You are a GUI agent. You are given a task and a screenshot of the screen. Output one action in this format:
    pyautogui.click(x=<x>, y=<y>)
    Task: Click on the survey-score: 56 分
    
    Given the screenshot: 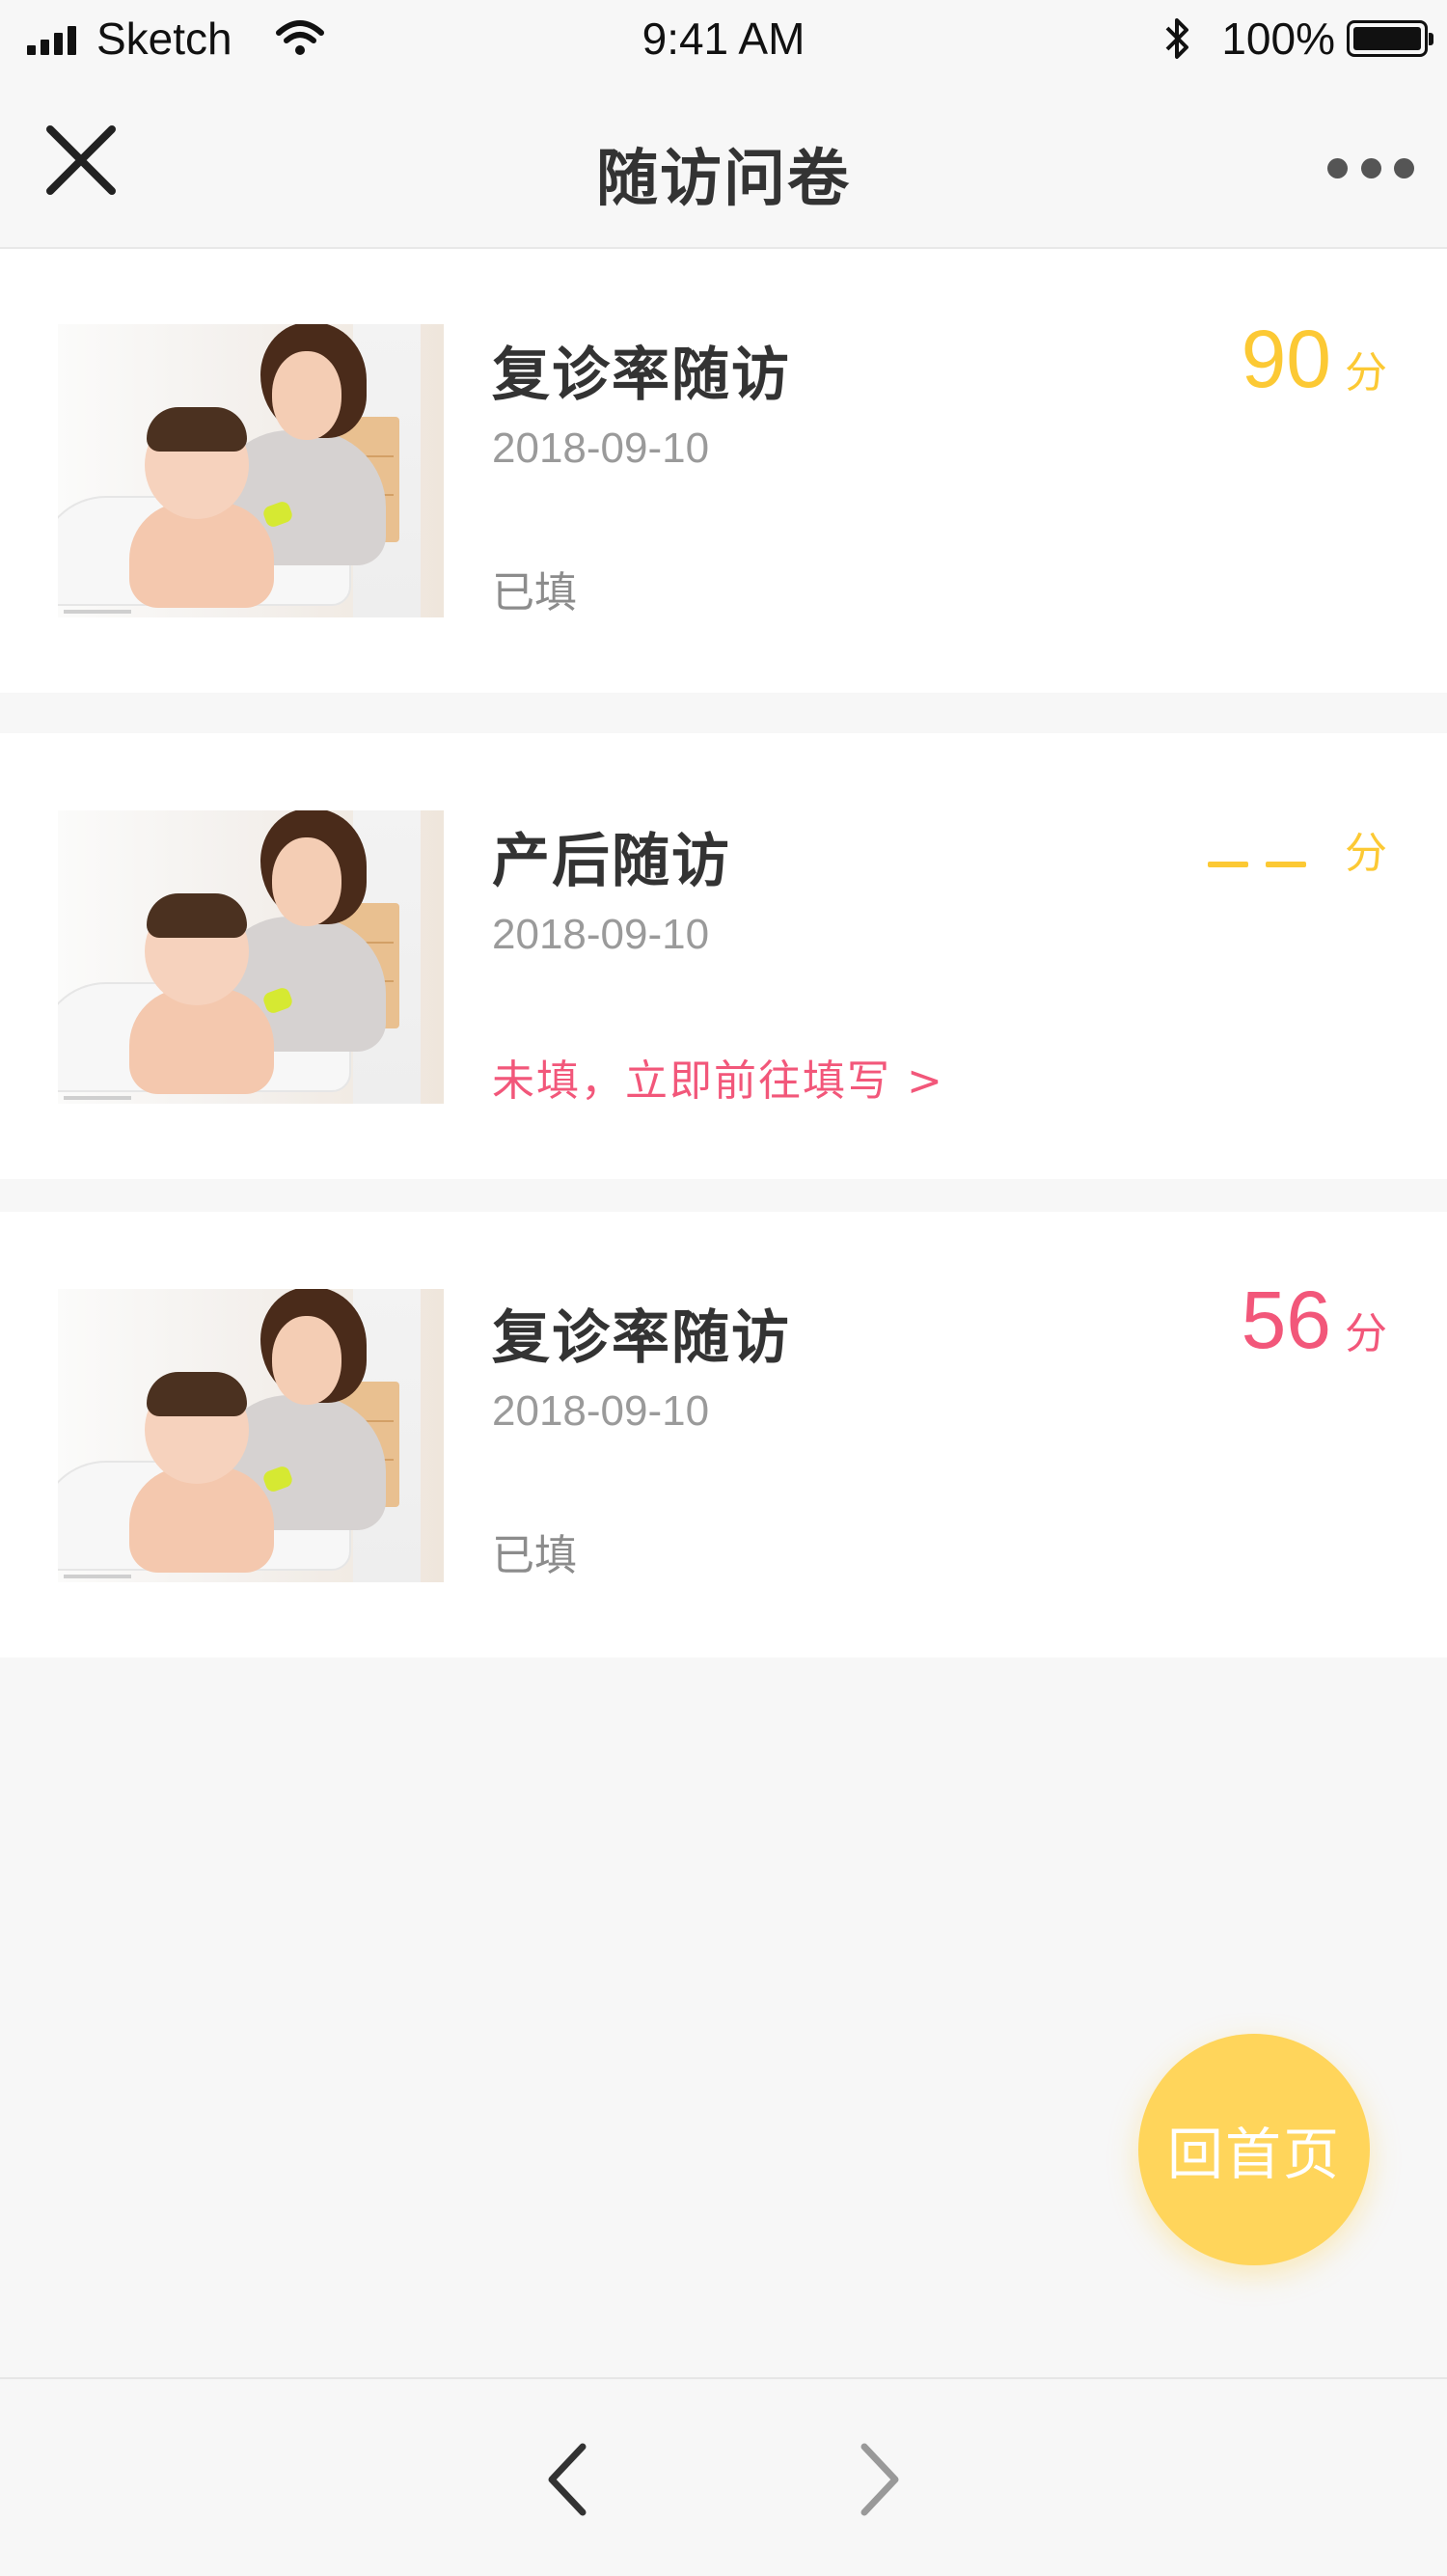 What is the action you would take?
    pyautogui.click(x=1314, y=1321)
    